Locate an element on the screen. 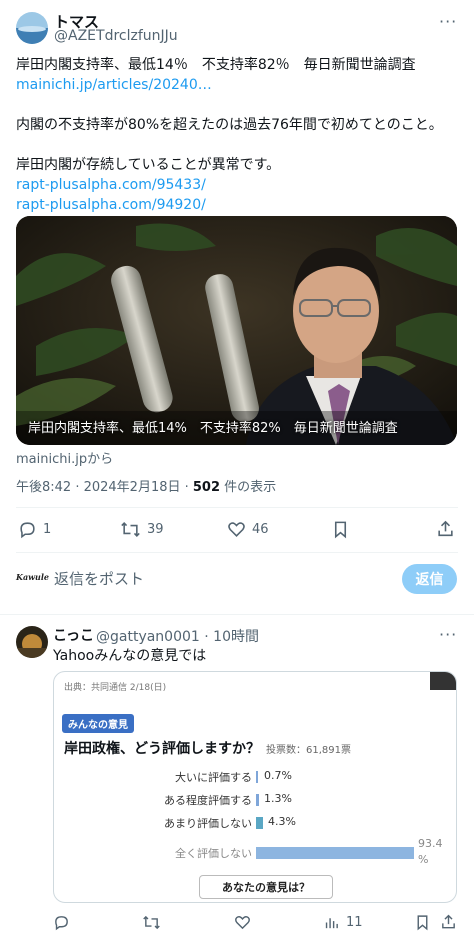  repost-action is located at coordinates (151, 922).